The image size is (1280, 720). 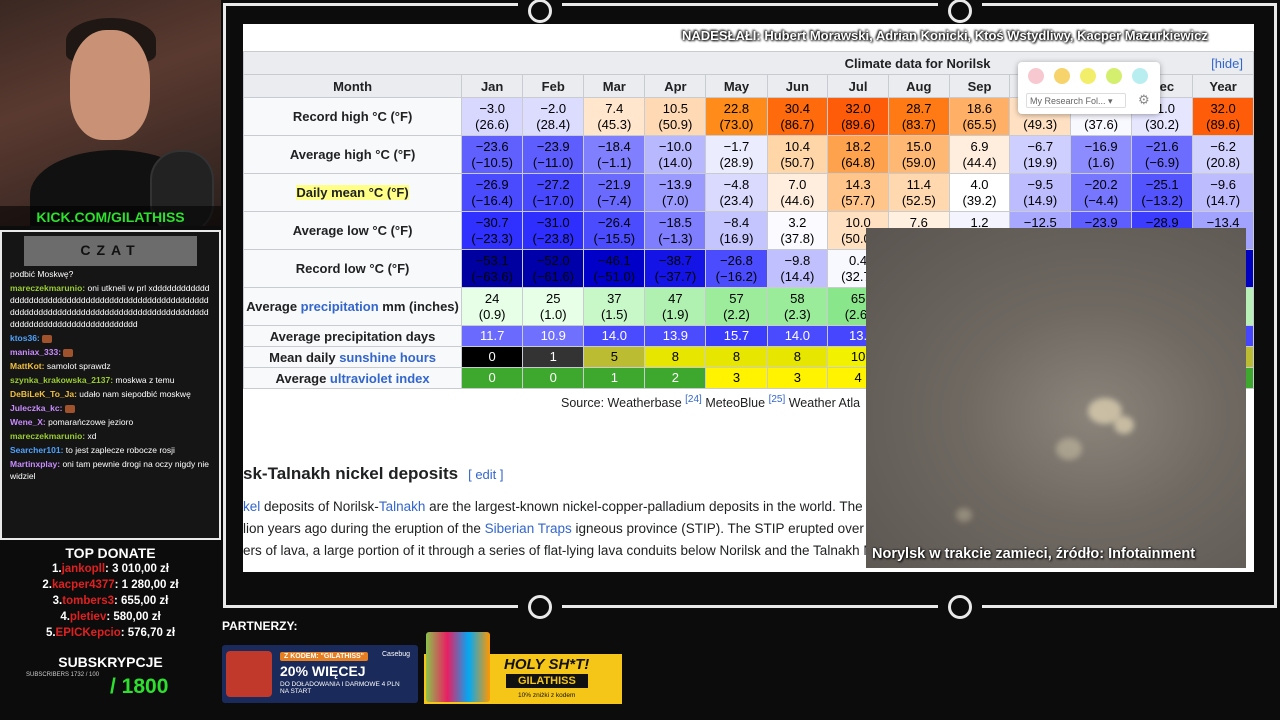 I want to click on wiki-link: ultraviolet index, so click(x=380, y=378).